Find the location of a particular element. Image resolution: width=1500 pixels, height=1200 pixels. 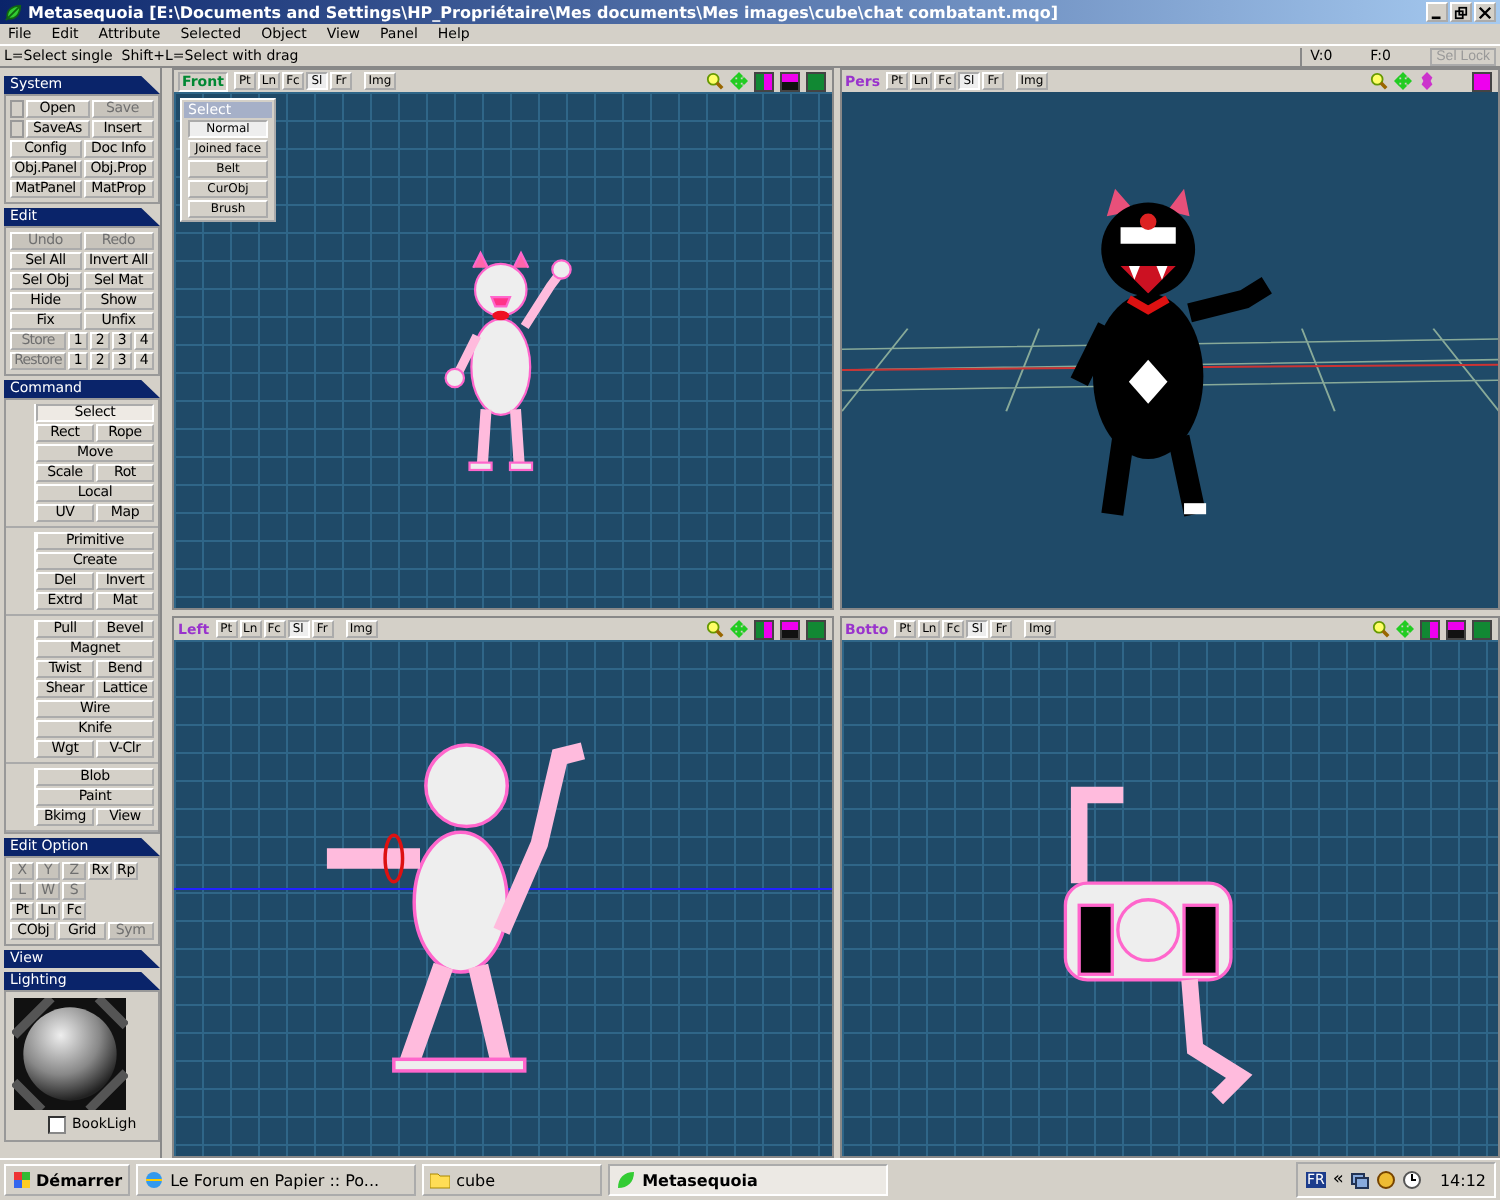

network-icon is located at coordinates (1359, 1180).